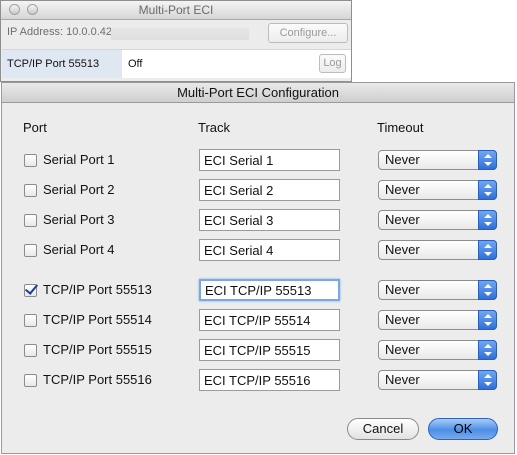 The image size is (517, 455). What do you see at coordinates (383, 429) in the screenshot?
I see `cancel-button: Cancel` at bounding box center [383, 429].